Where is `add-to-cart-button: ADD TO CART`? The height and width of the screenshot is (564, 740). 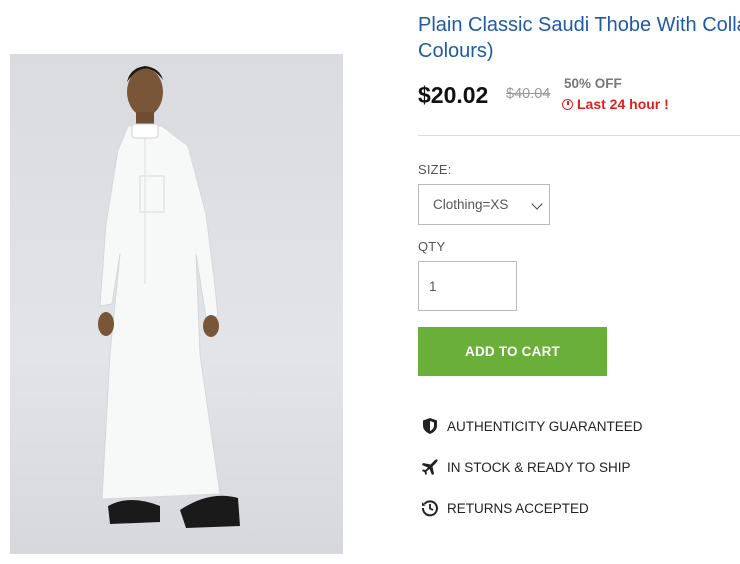 add-to-cart-button: ADD TO CART is located at coordinates (512, 351).